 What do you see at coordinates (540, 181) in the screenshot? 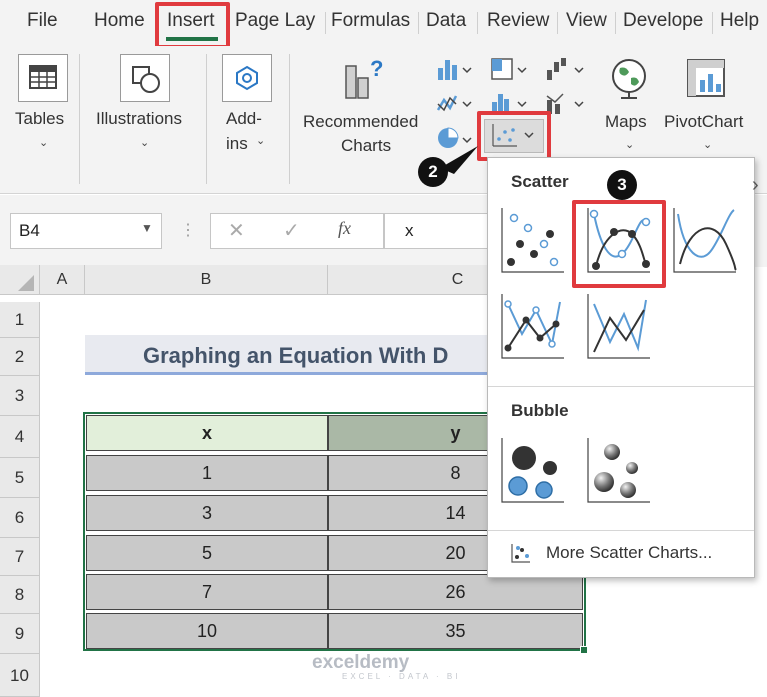
I see `scatter-heading: Scatter` at bounding box center [540, 181].